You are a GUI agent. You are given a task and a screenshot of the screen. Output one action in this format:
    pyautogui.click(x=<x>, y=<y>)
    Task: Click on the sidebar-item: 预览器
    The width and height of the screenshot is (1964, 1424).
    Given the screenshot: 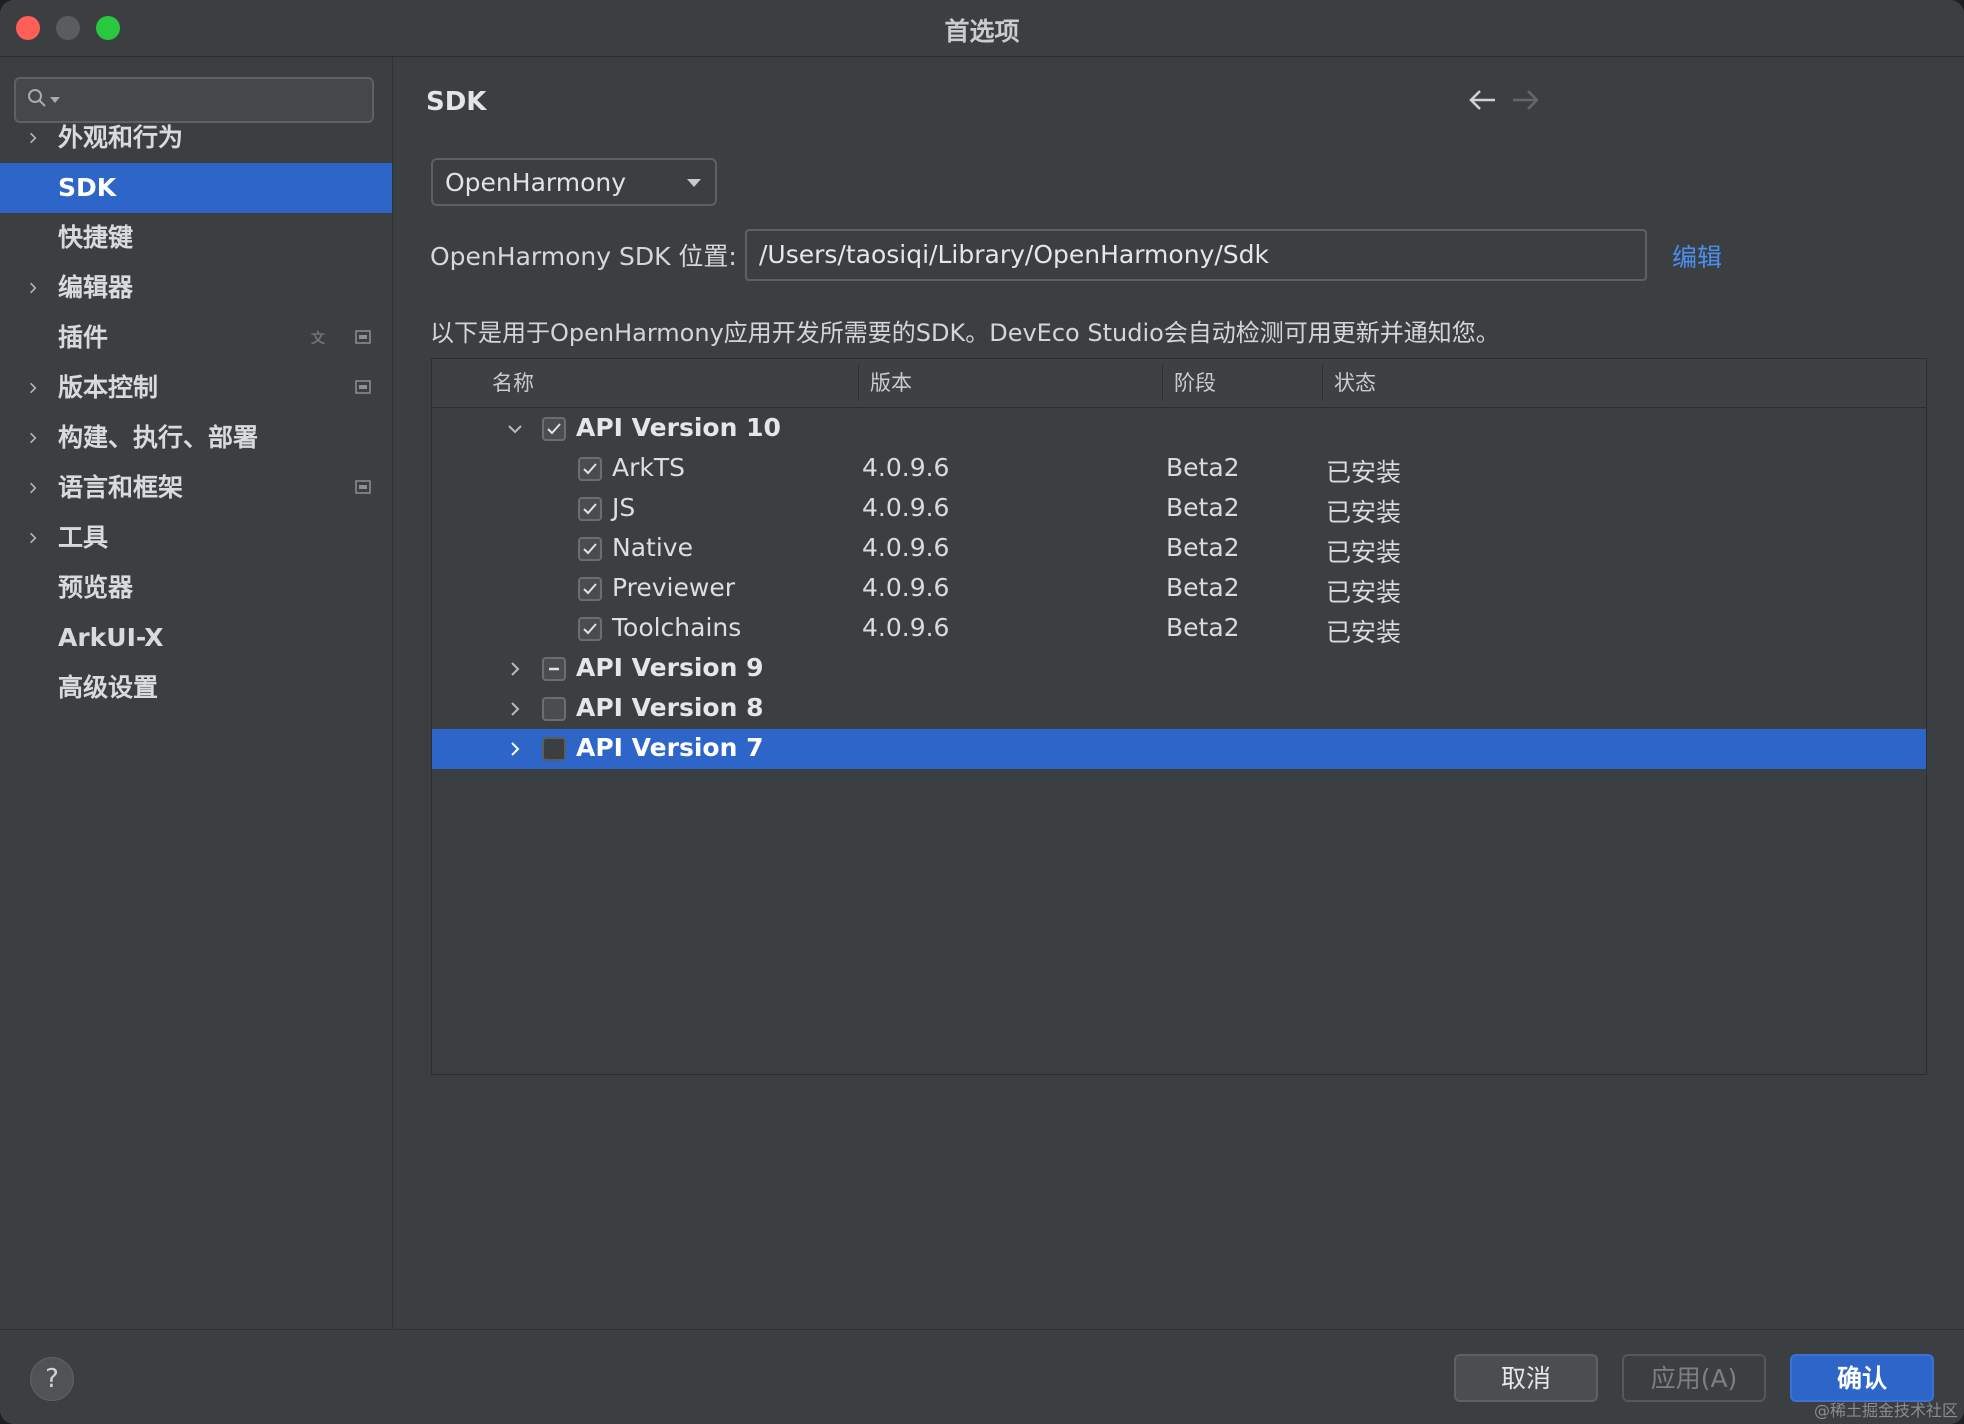 What is the action you would take?
    pyautogui.click(x=196, y=588)
    